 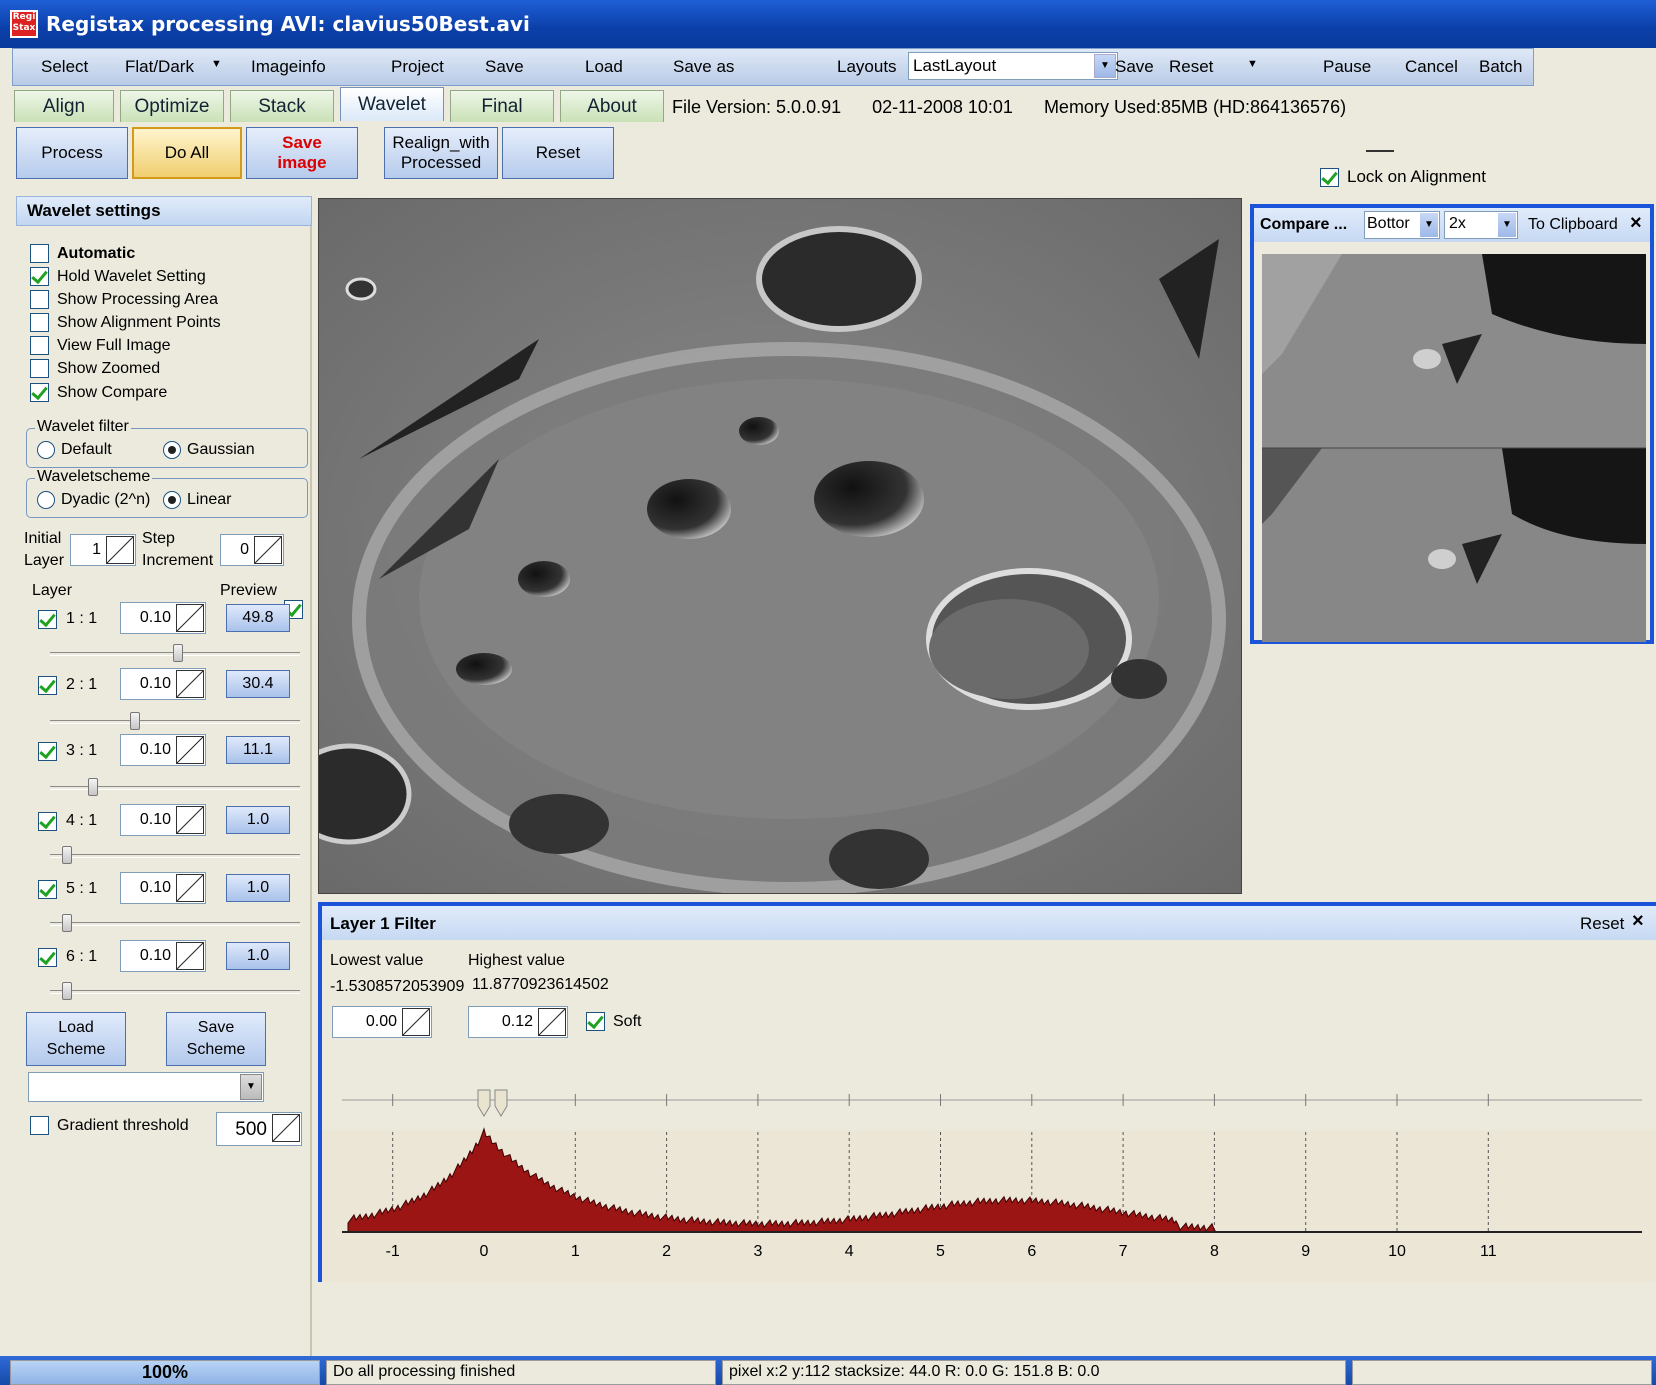 What do you see at coordinates (175, 721) in the screenshot?
I see `layer-2-slider` at bounding box center [175, 721].